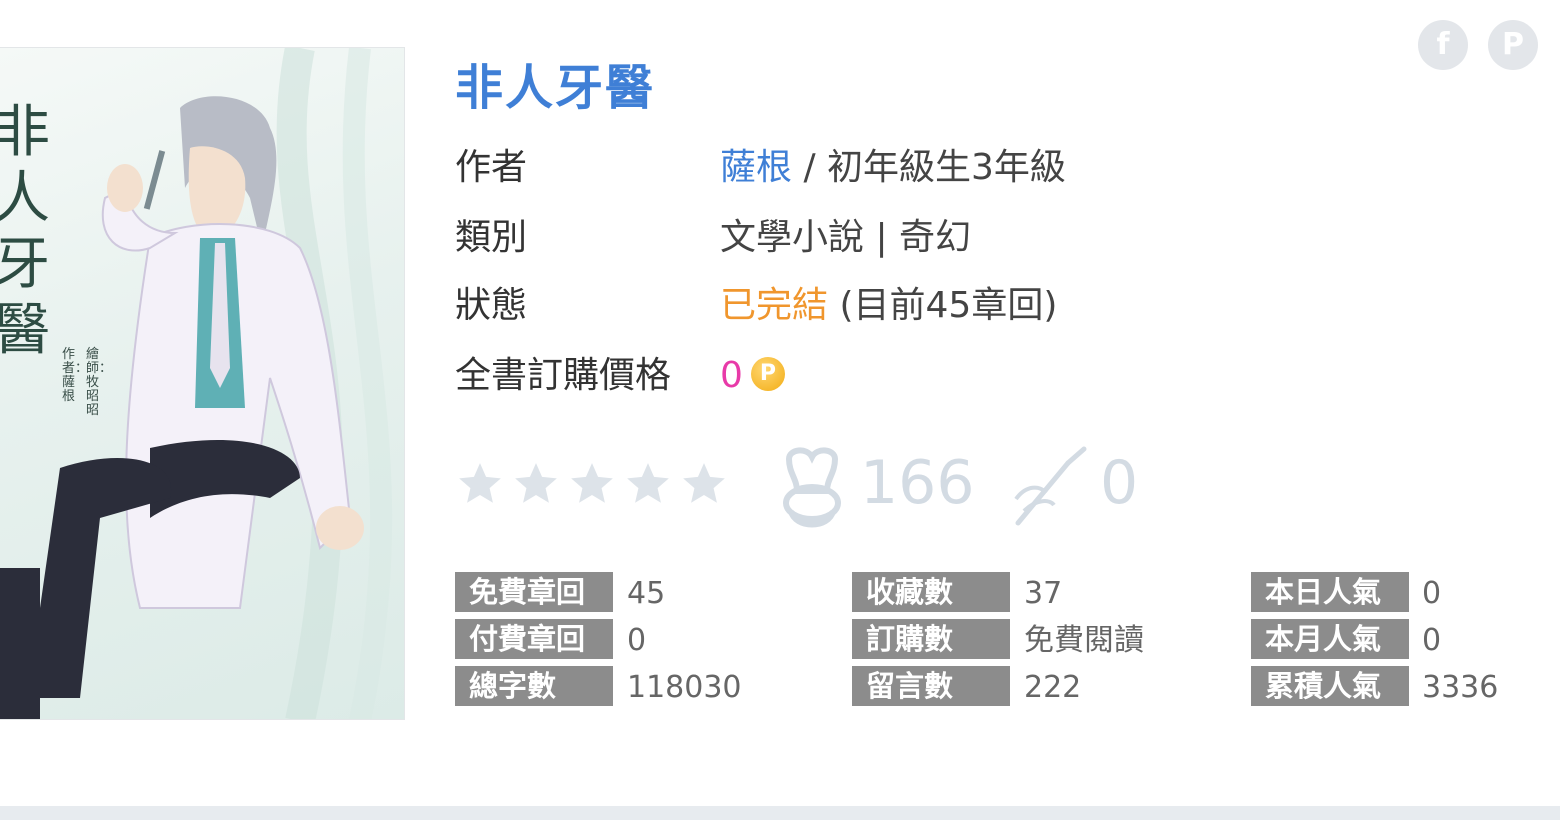 The width and height of the screenshot is (1560, 820). Describe the element at coordinates (491, 237) in the screenshot. I see `category-label: 類別` at that location.